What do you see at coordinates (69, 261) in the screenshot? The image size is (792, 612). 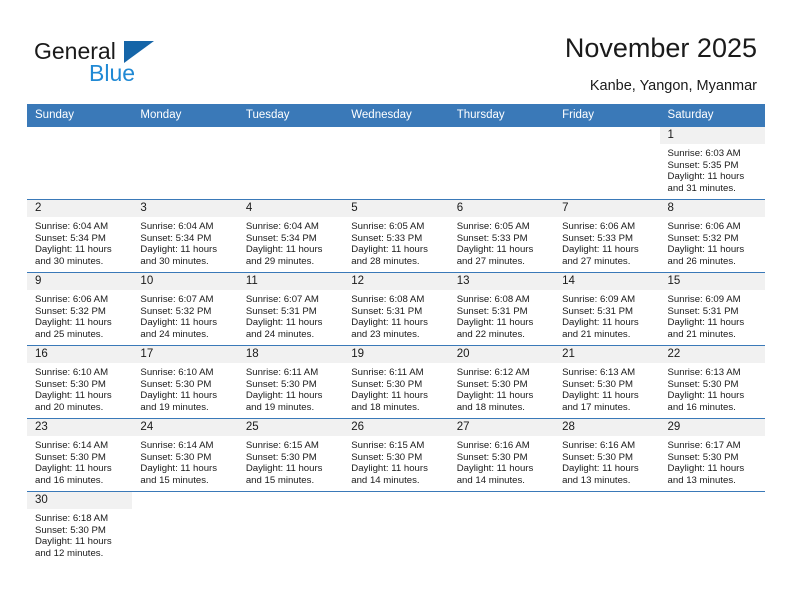 I see `daylight-duration-line2: and 30 minutes.` at bounding box center [69, 261].